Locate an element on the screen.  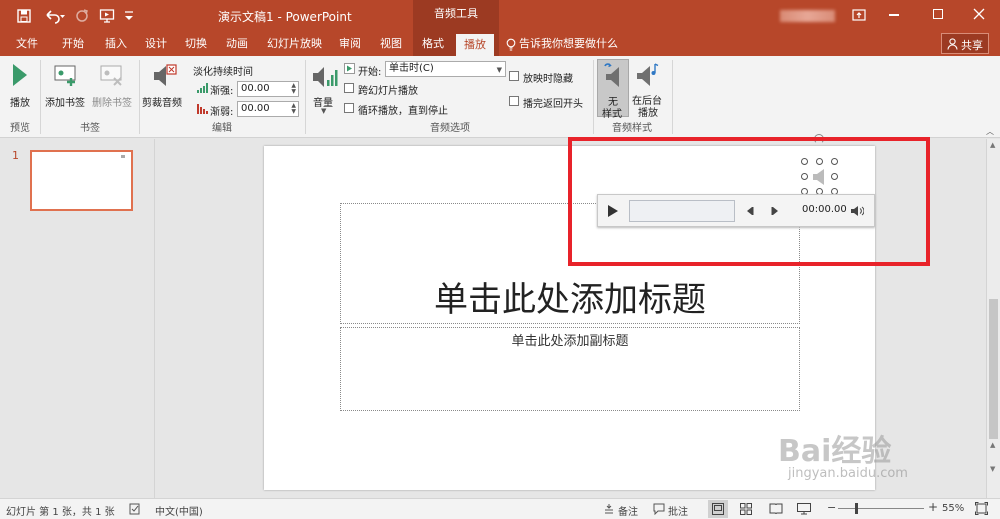
zoom-in-icon: + is located at coordinates (933, 507).